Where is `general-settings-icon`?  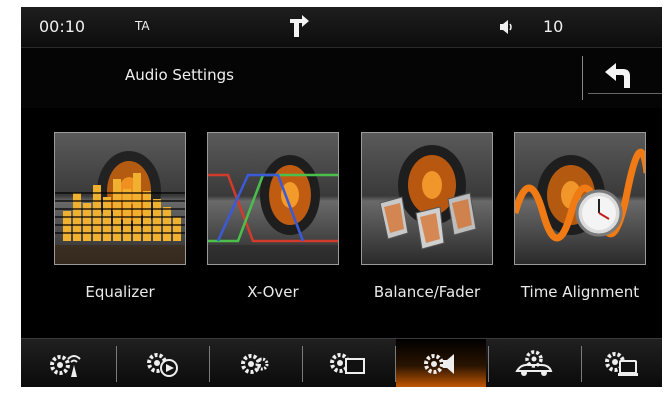
general-settings-icon is located at coordinates (255, 363).